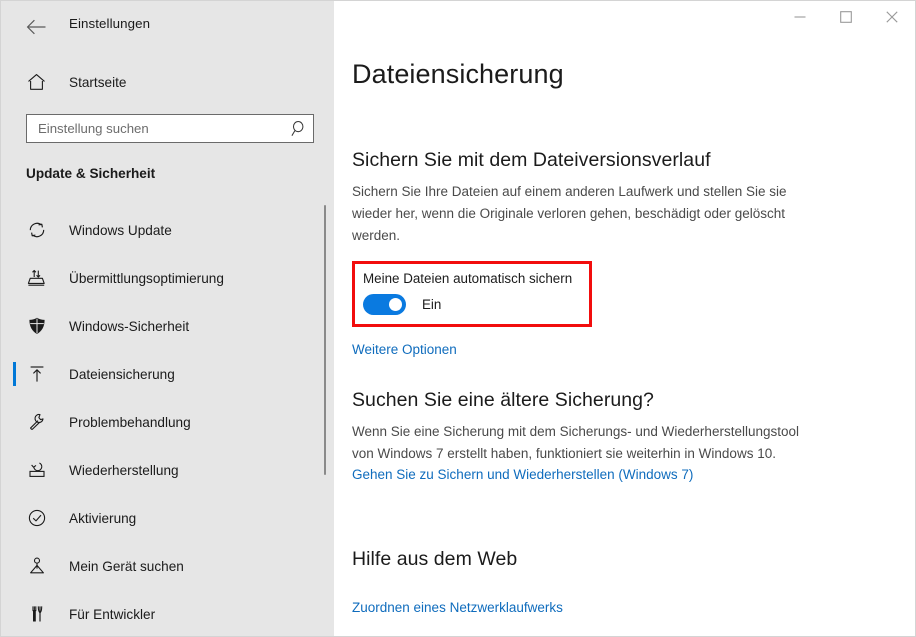 This screenshot has width=916, height=637. Describe the element at coordinates (404, 349) in the screenshot. I see `weitere-optionen-link: Weitere Optionen` at that location.